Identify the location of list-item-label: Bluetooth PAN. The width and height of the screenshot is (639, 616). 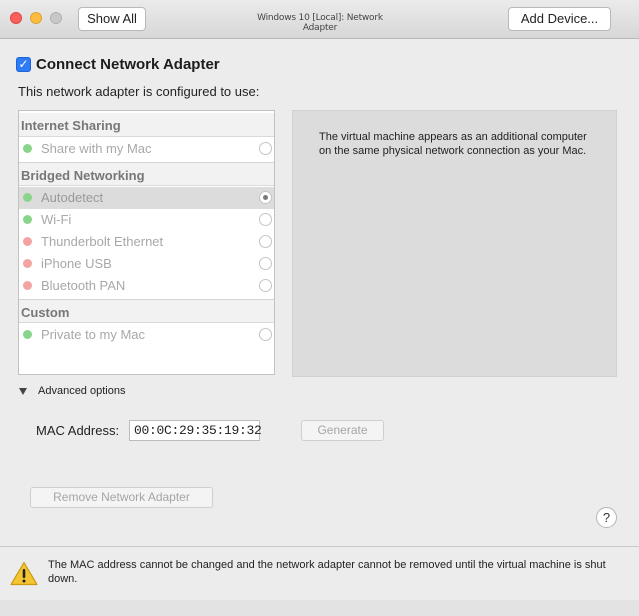
(83, 285).